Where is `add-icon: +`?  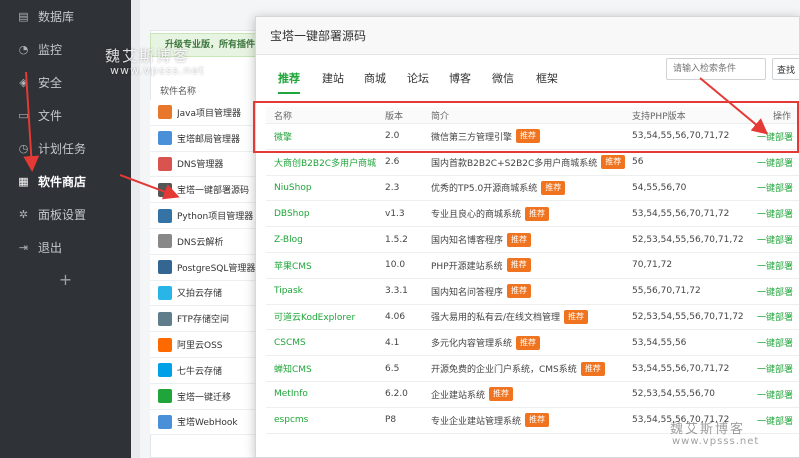
add-icon: + is located at coordinates (65, 279).